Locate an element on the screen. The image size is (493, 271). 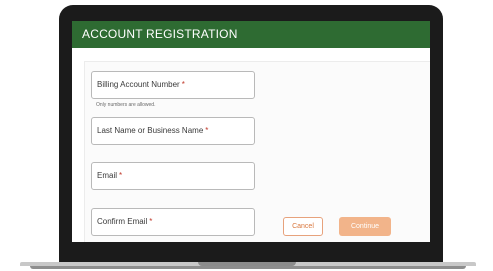
billing-account-number-field: Billing Account Number * is located at coordinates (173, 85).